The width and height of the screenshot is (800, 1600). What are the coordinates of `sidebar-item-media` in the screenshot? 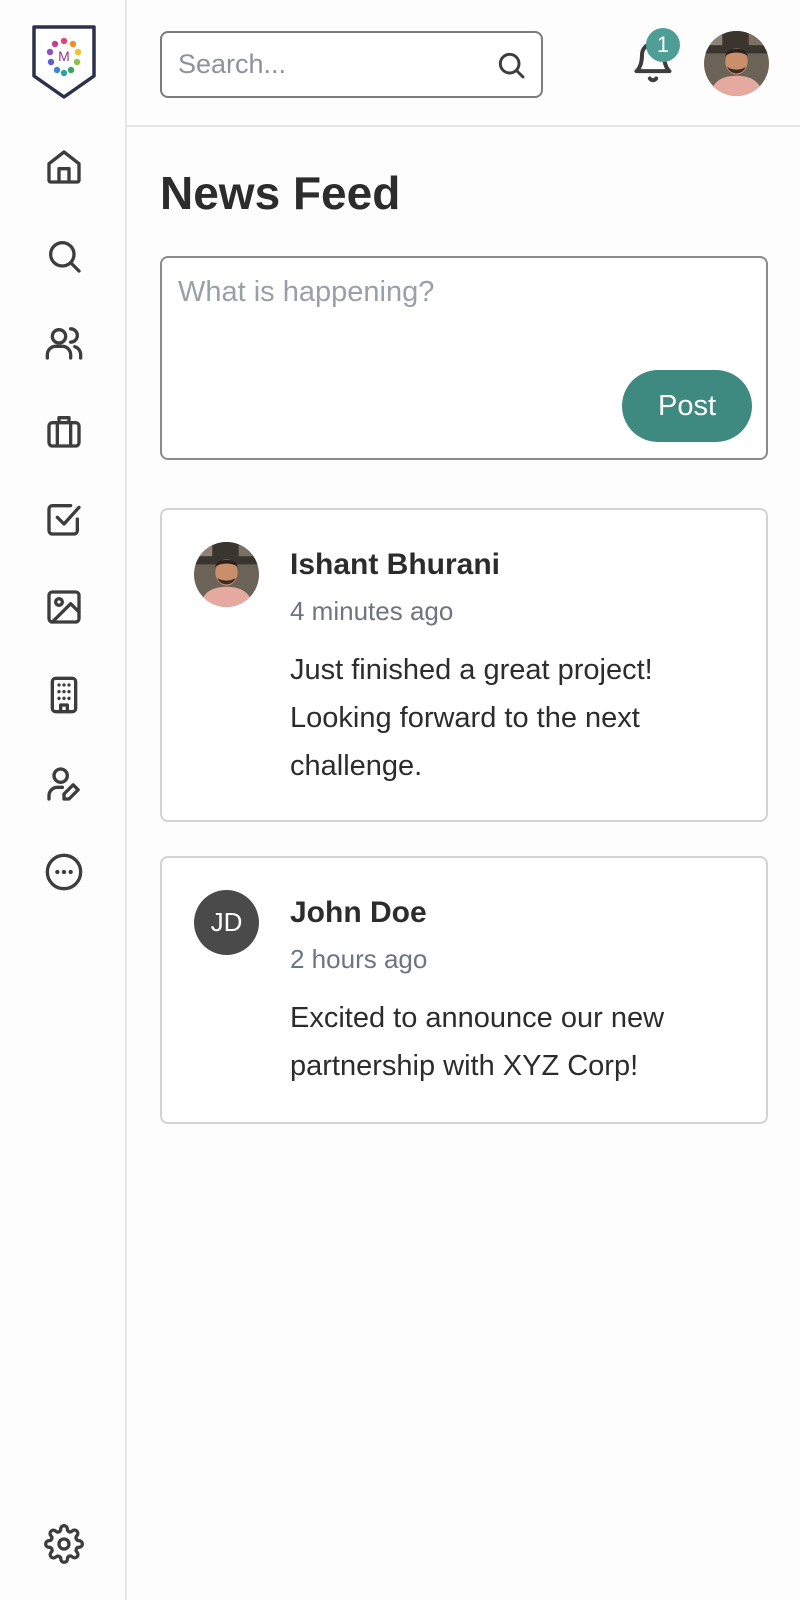 It's located at (64, 607).